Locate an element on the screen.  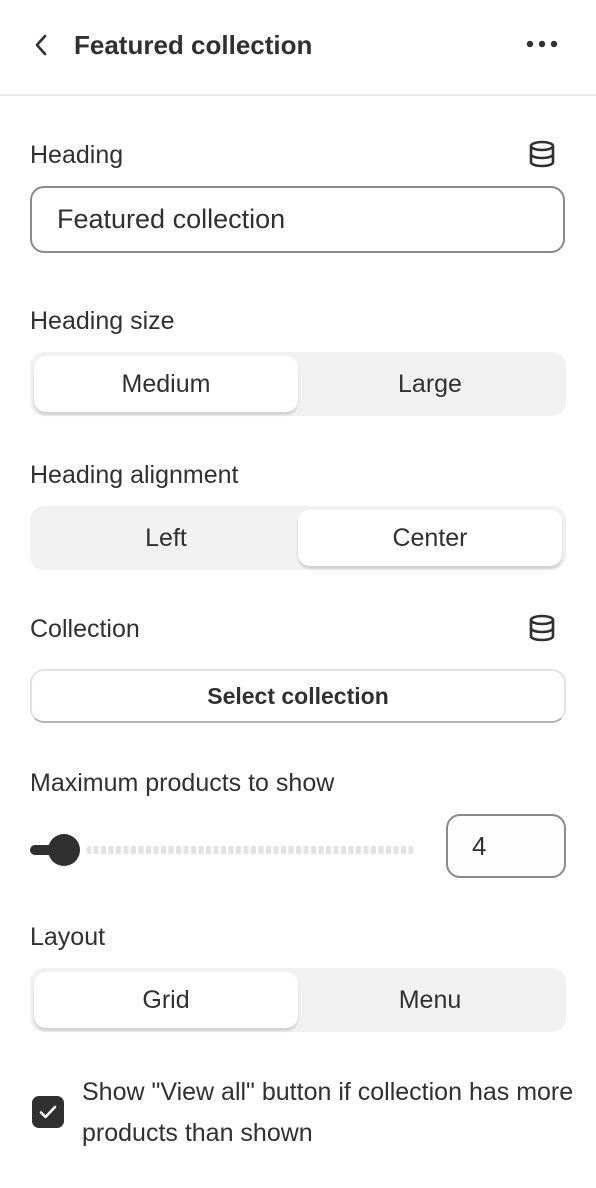
panel-header: Featured collection is located at coordinates (298, 48).